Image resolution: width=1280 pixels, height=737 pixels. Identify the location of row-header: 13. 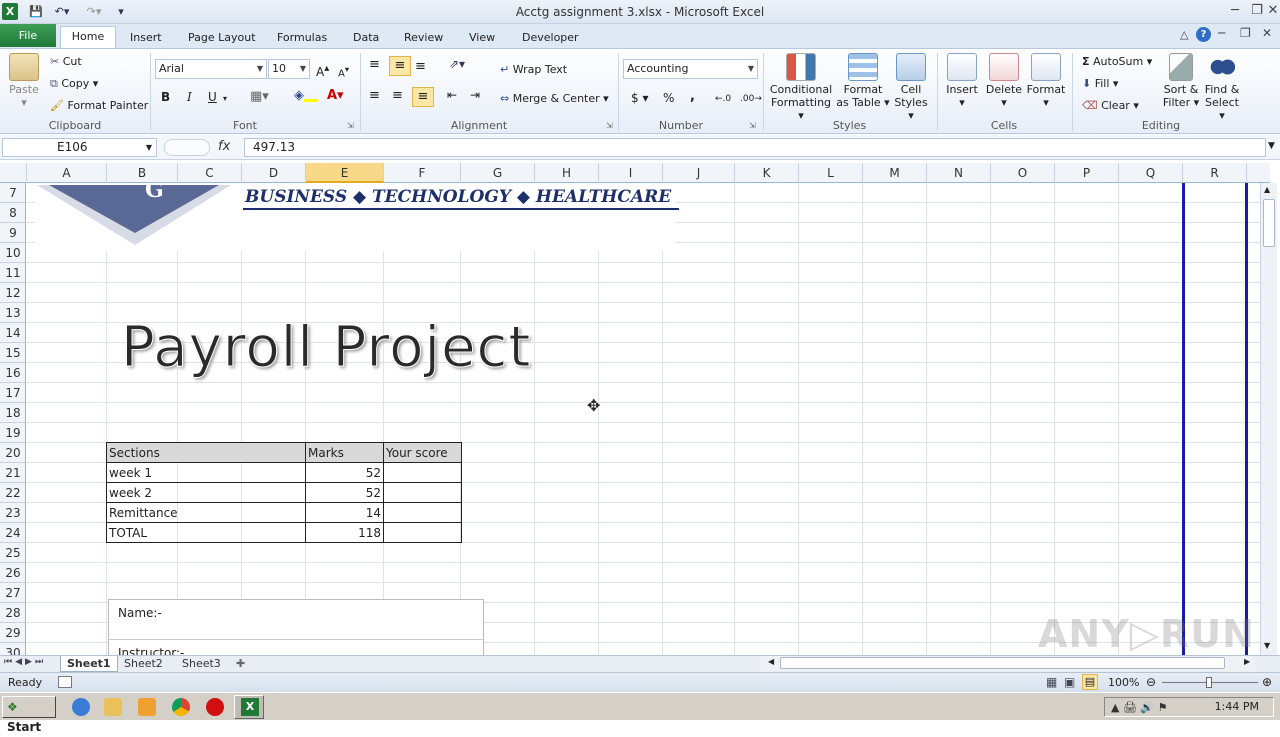
(12, 313).